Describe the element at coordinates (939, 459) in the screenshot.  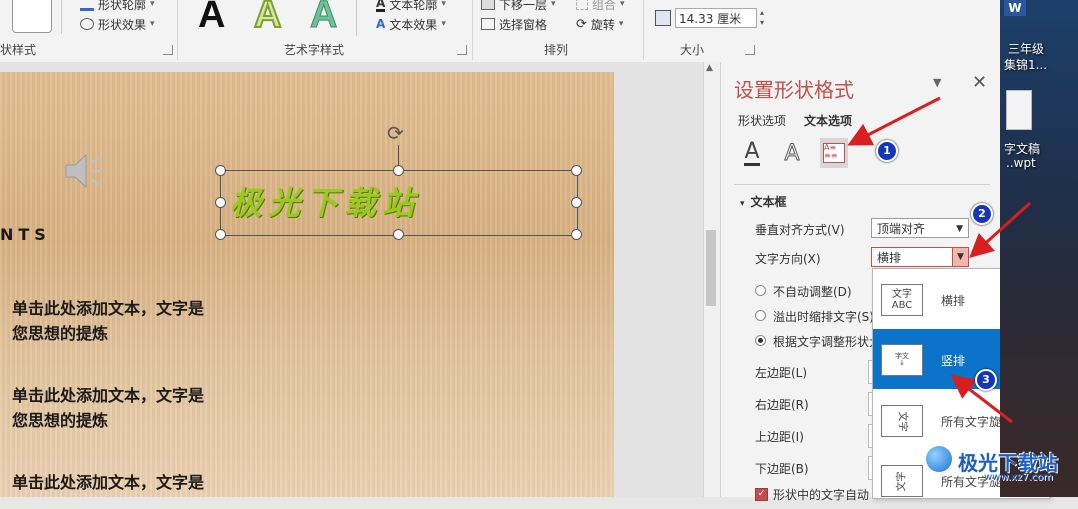
I see `watermark-logo-icon` at that location.